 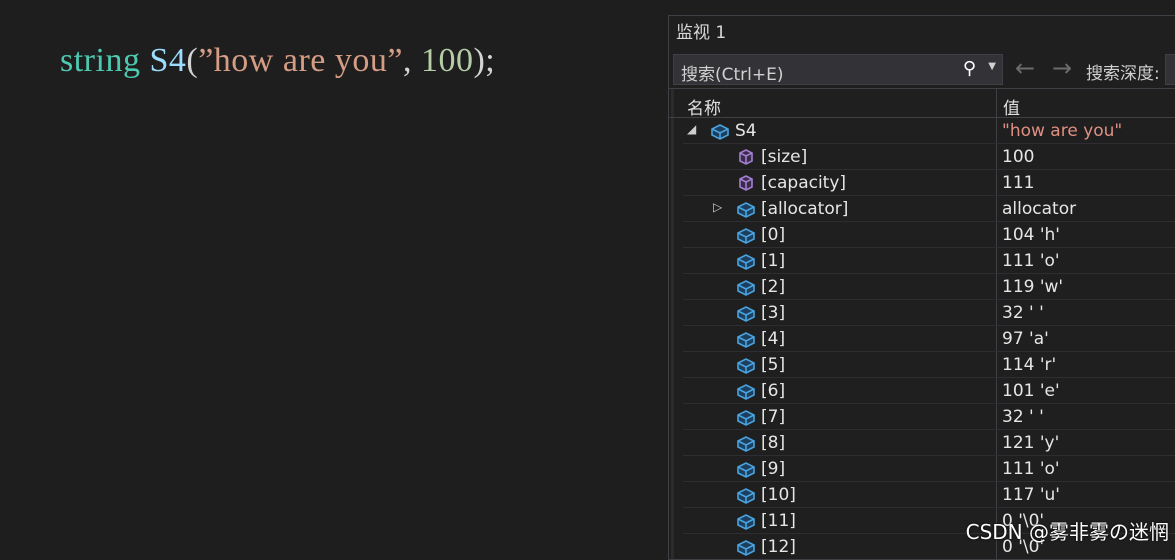 What do you see at coordinates (746, 131) in the screenshot?
I see `row-name: S4` at bounding box center [746, 131].